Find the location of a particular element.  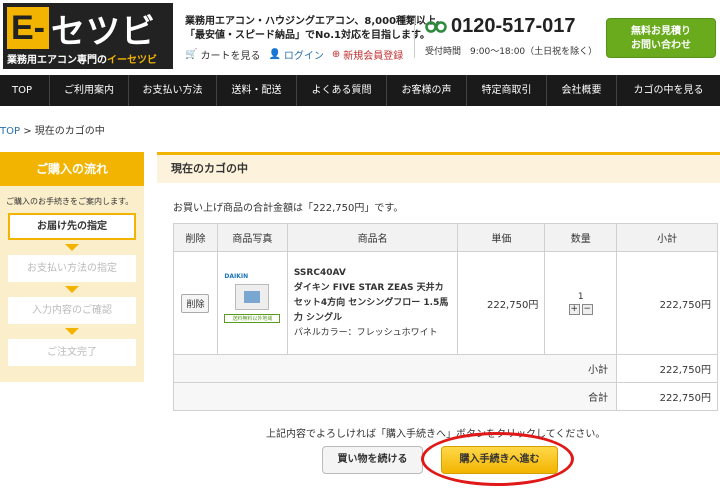

logo-e-mark: E- is located at coordinates (28, 28).